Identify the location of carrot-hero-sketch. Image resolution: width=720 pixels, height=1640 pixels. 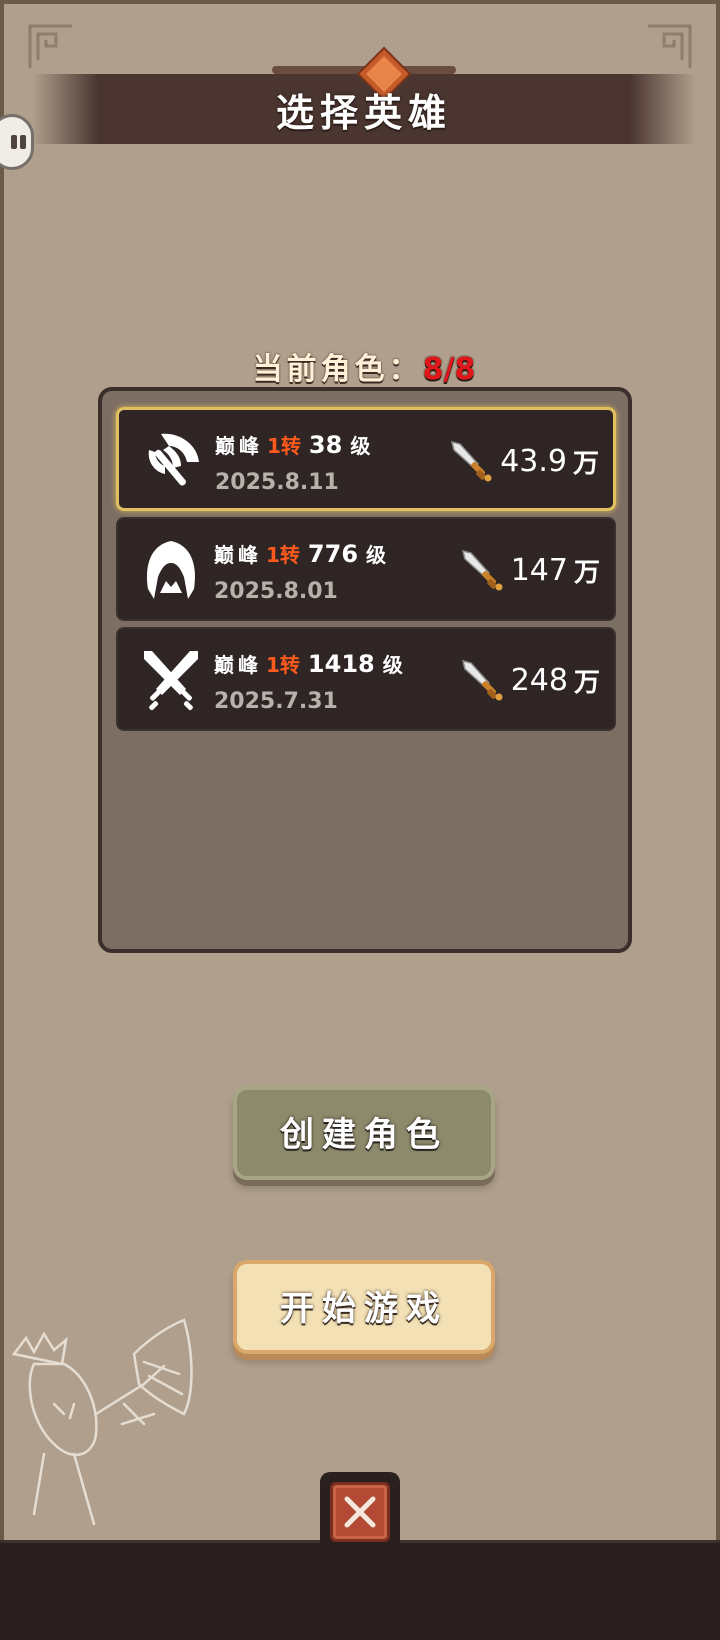
(102, 1422).